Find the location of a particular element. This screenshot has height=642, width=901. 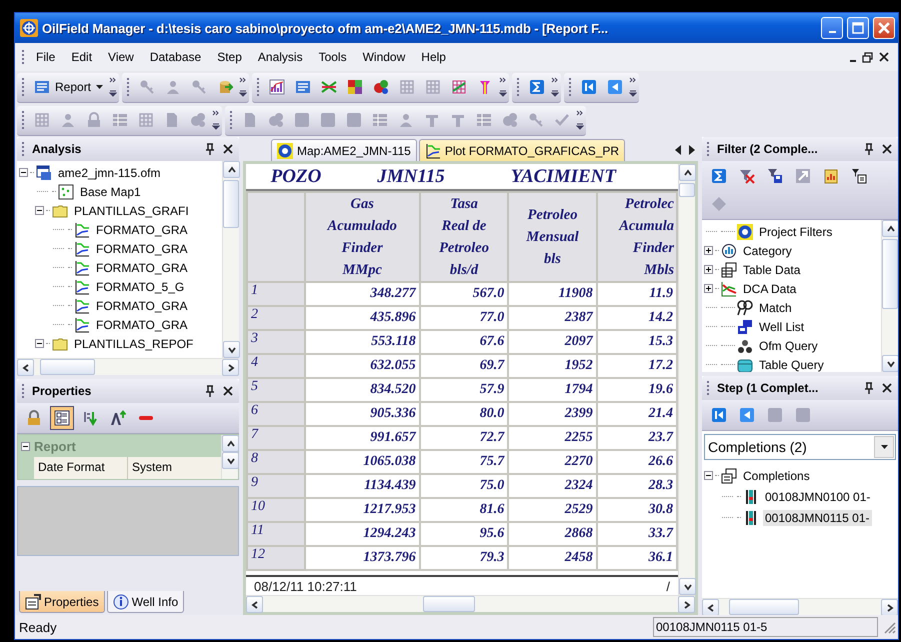

tree-item: ame2_jmn-115.ofm is located at coordinates (109, 172).